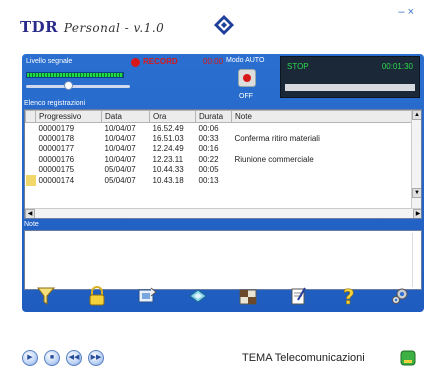  I want to click on record-time: 00:00, so click(213, 61).